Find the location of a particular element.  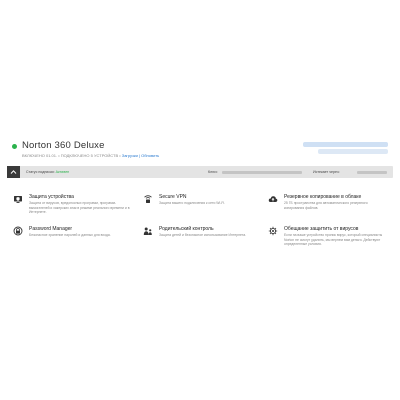

chevron-up-icon is located at coordinates (13, 172).